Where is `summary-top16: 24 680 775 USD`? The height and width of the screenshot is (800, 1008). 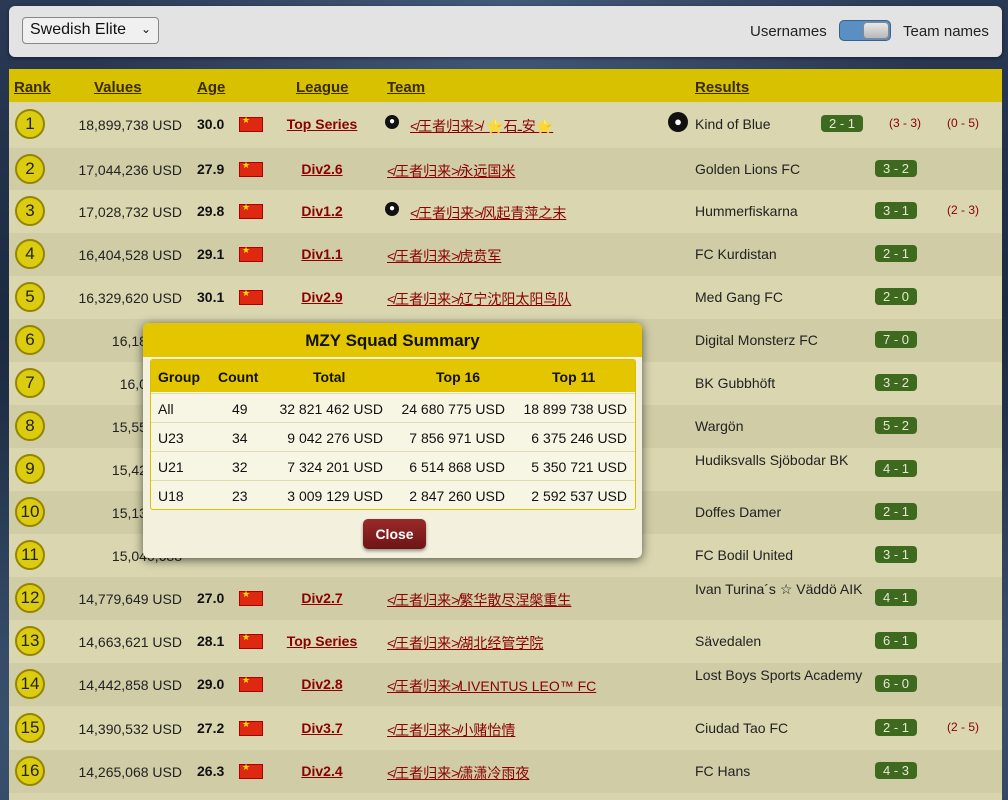 summary-top16: 24 680 775 USD is located at coordinates (453, 409).